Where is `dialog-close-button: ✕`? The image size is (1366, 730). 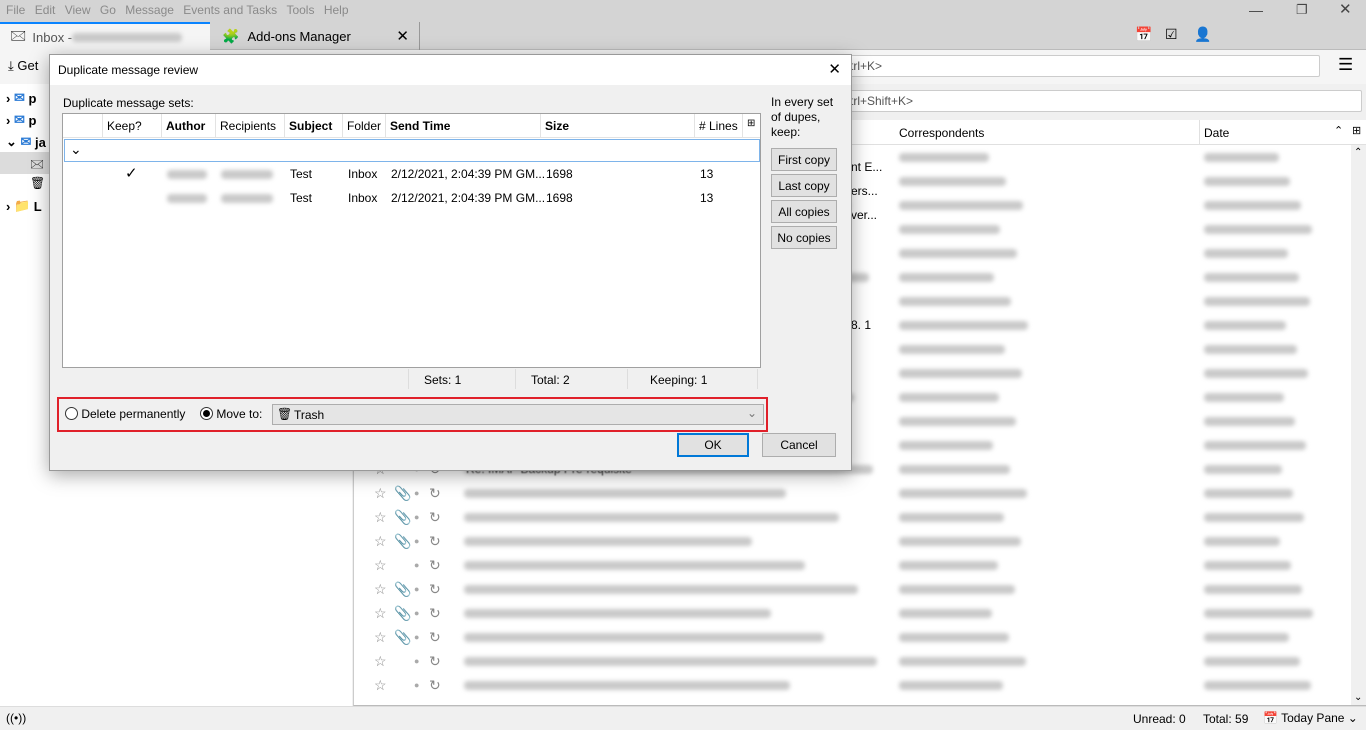 dialog-close-button: ✕ is located at coordinates (834, 70).